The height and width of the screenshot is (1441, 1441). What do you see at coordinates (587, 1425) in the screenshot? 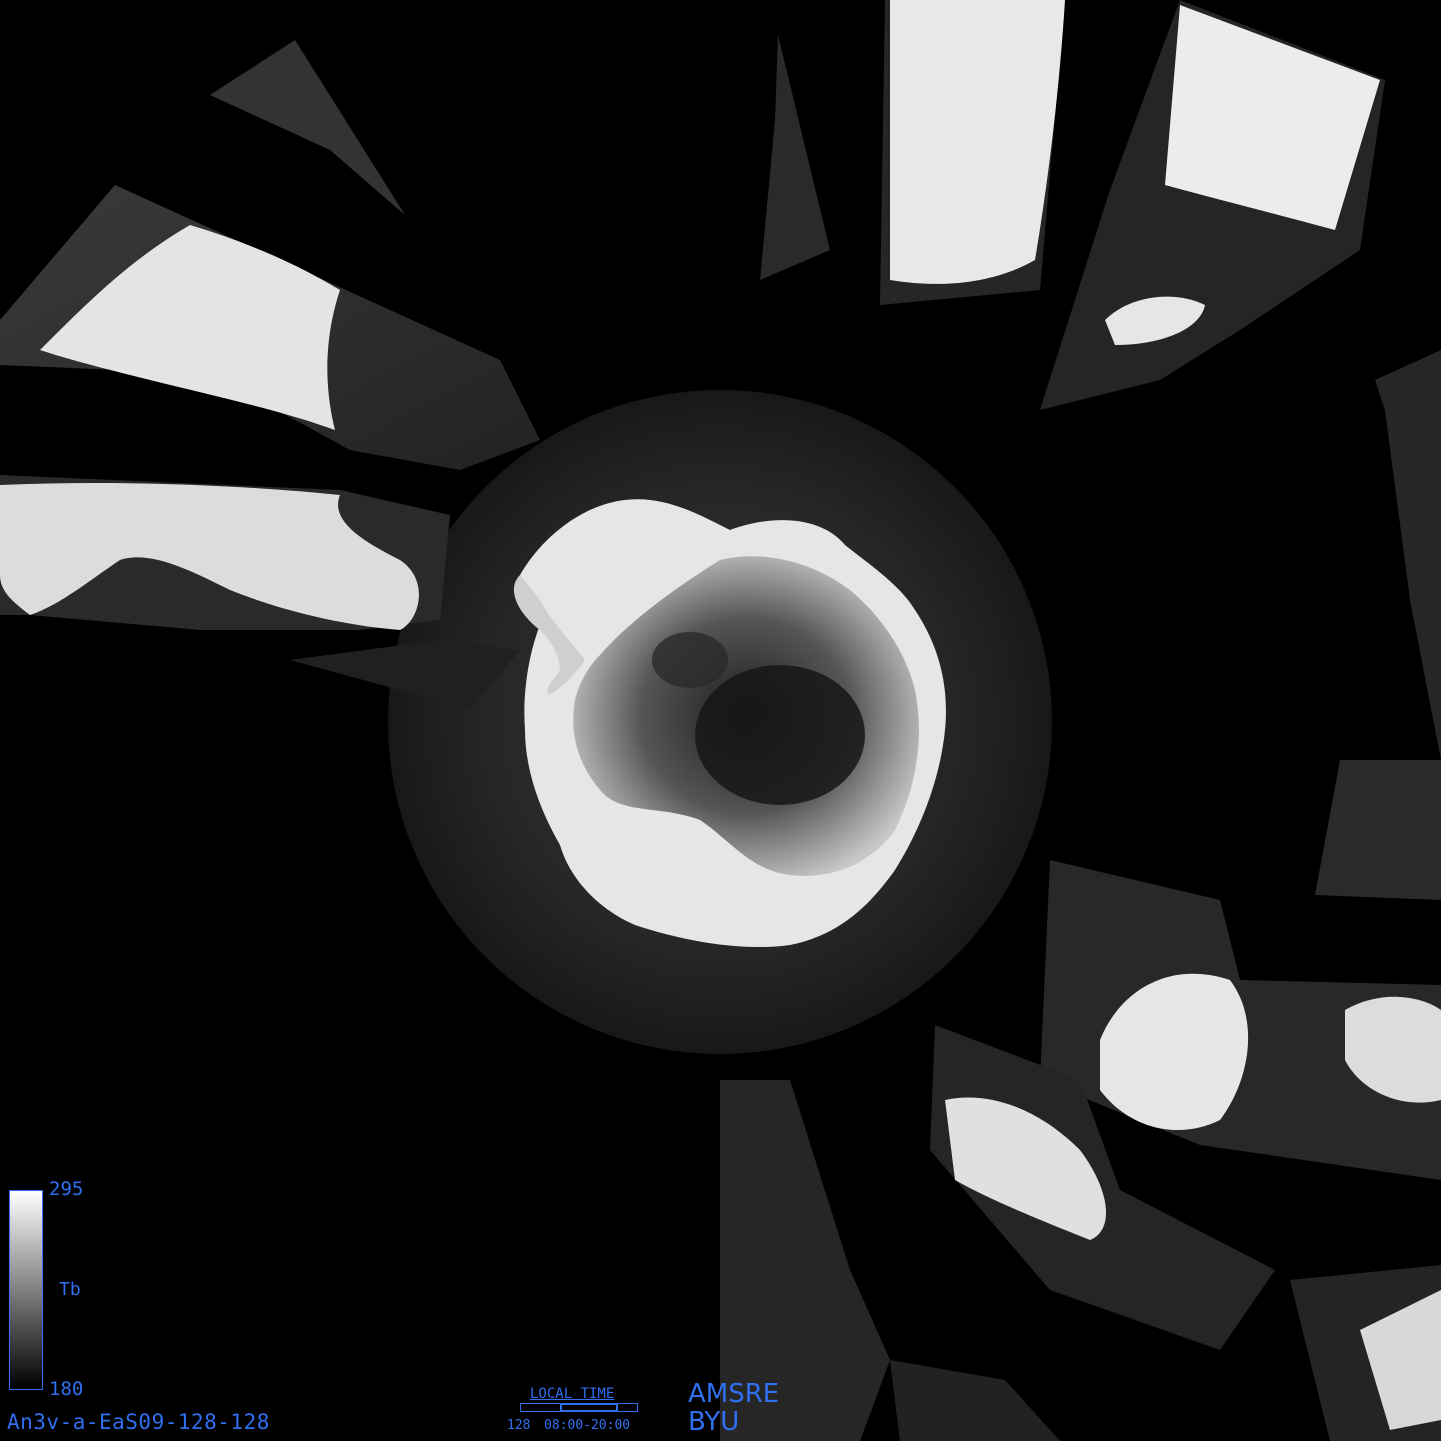
I see `local-time-range: 08:00-20:00` at bounding box center [587, 1425].